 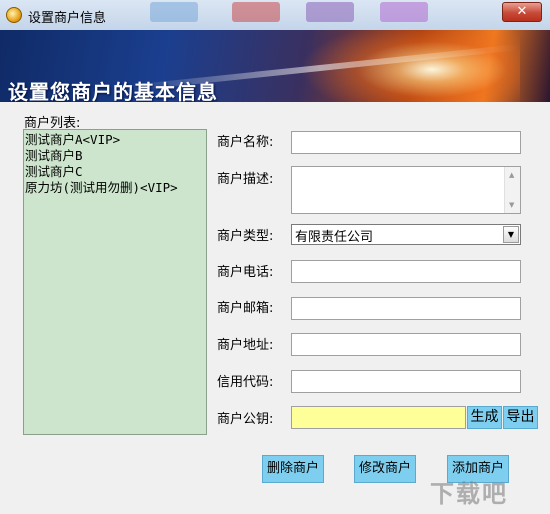 I want to click on credit-code-label: 信用代码:, so click(x=245, y=382).